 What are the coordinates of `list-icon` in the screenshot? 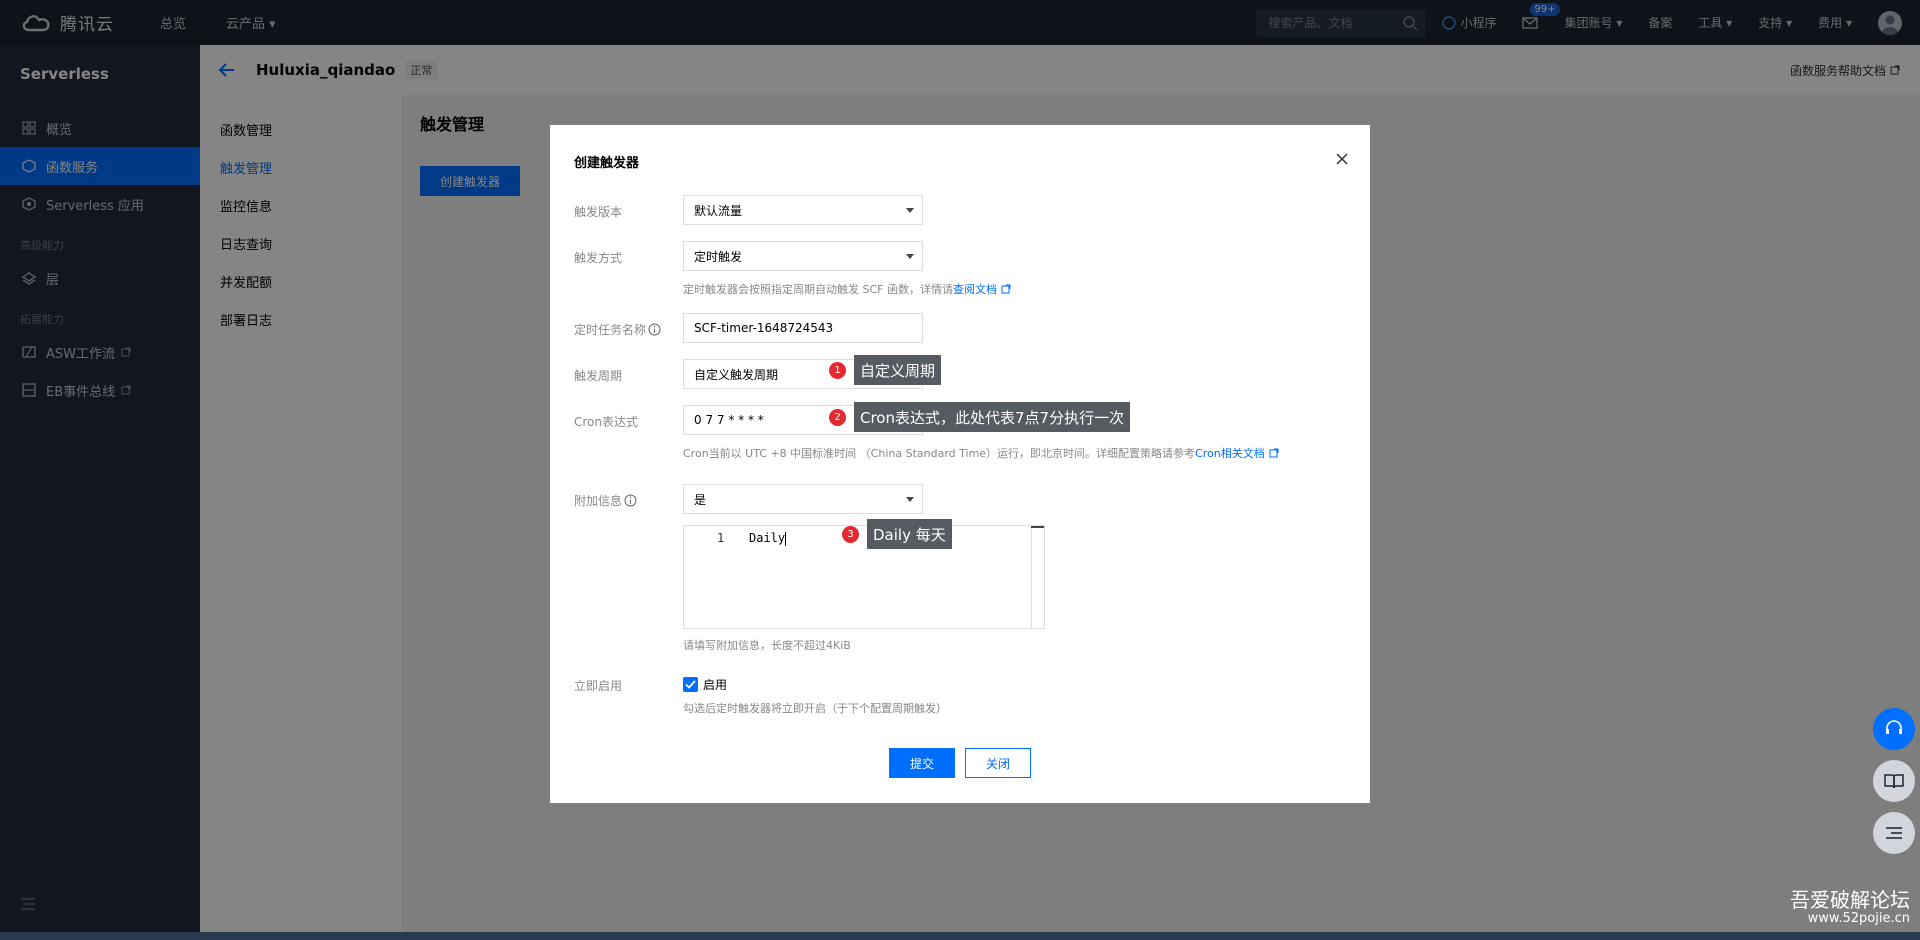 It's located at (1894, 833).